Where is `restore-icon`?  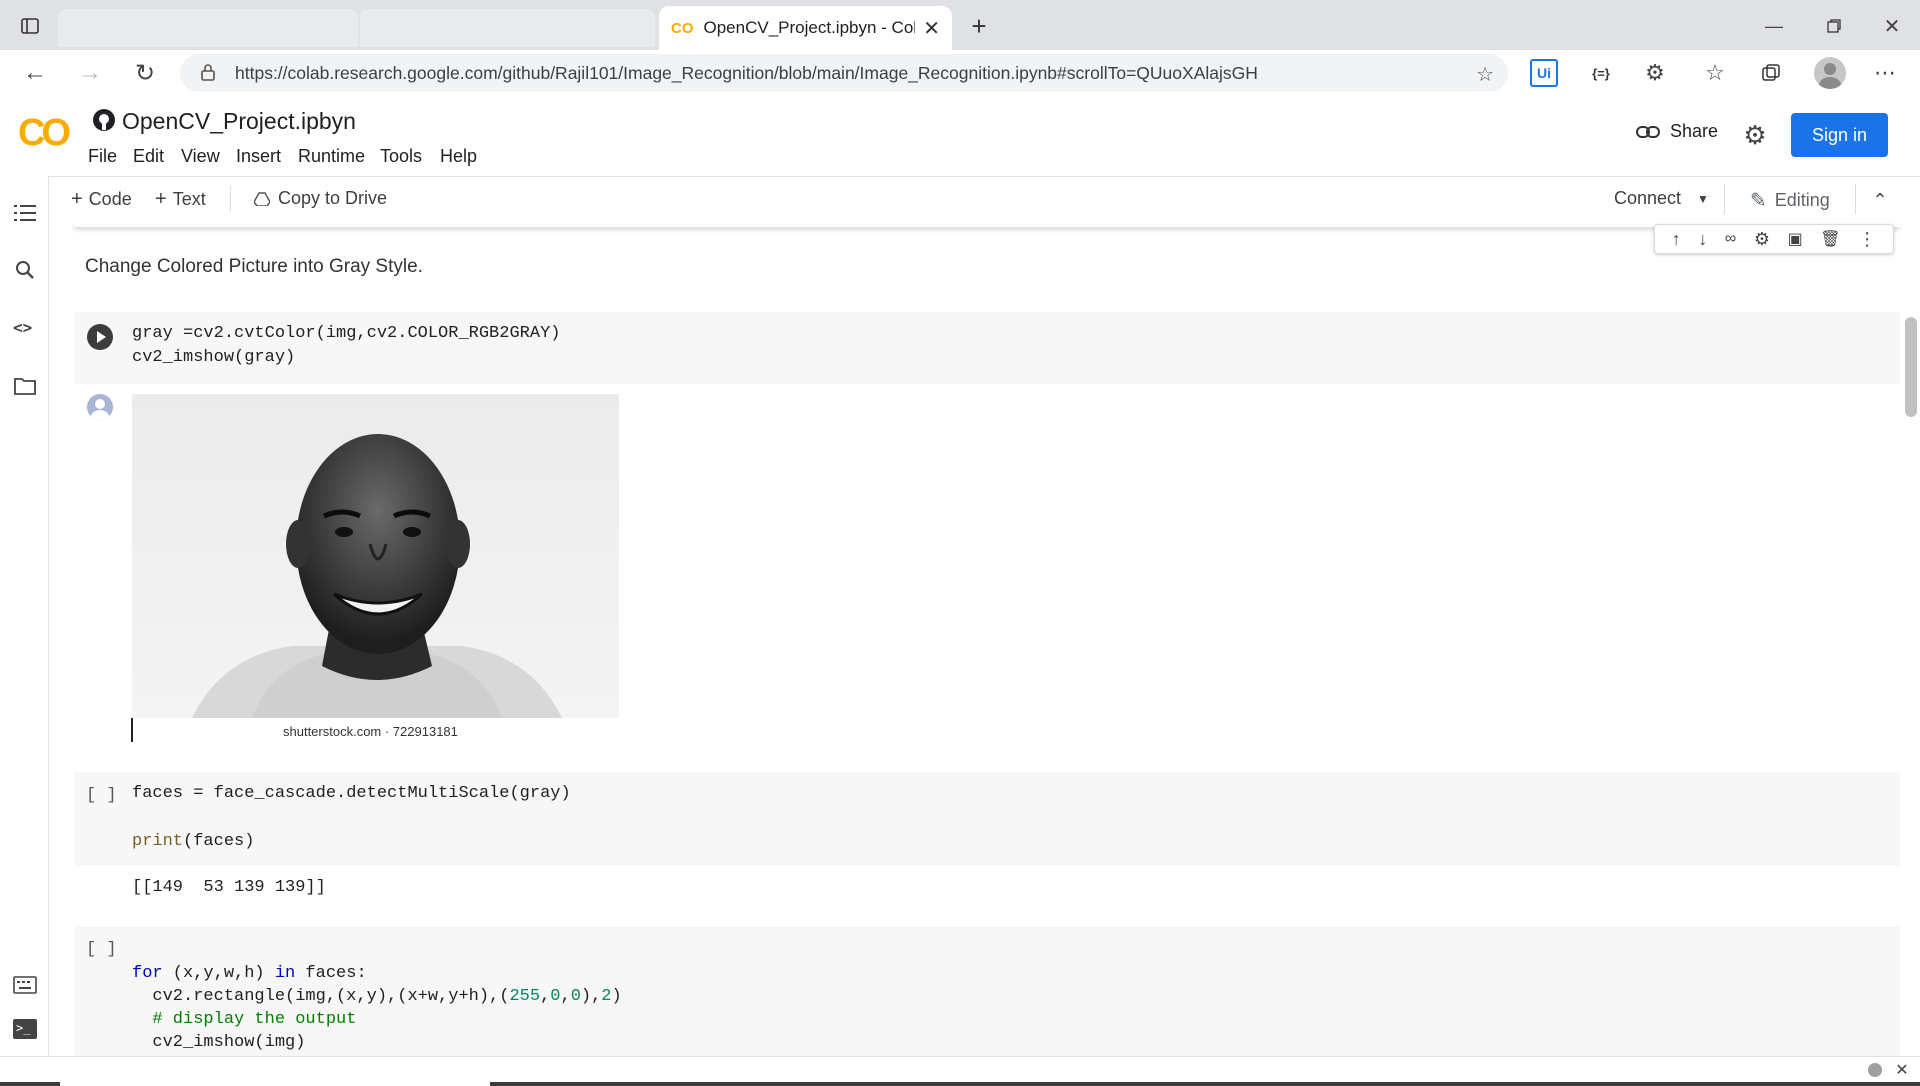 restore-icon is located at coordinates (1834, 26).